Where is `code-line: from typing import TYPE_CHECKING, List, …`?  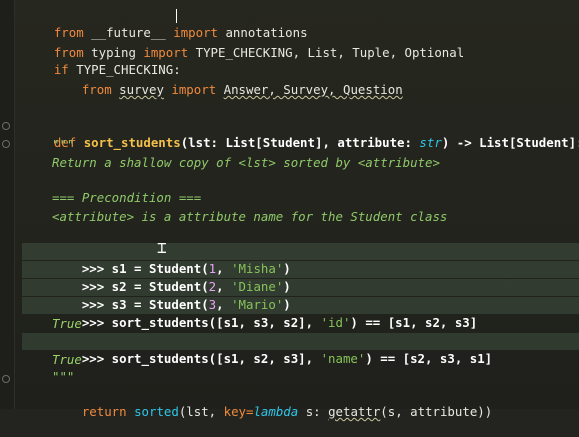 code-line: from typing import TYPE_CHECKING, List, … is located at coordinates (244, 43).